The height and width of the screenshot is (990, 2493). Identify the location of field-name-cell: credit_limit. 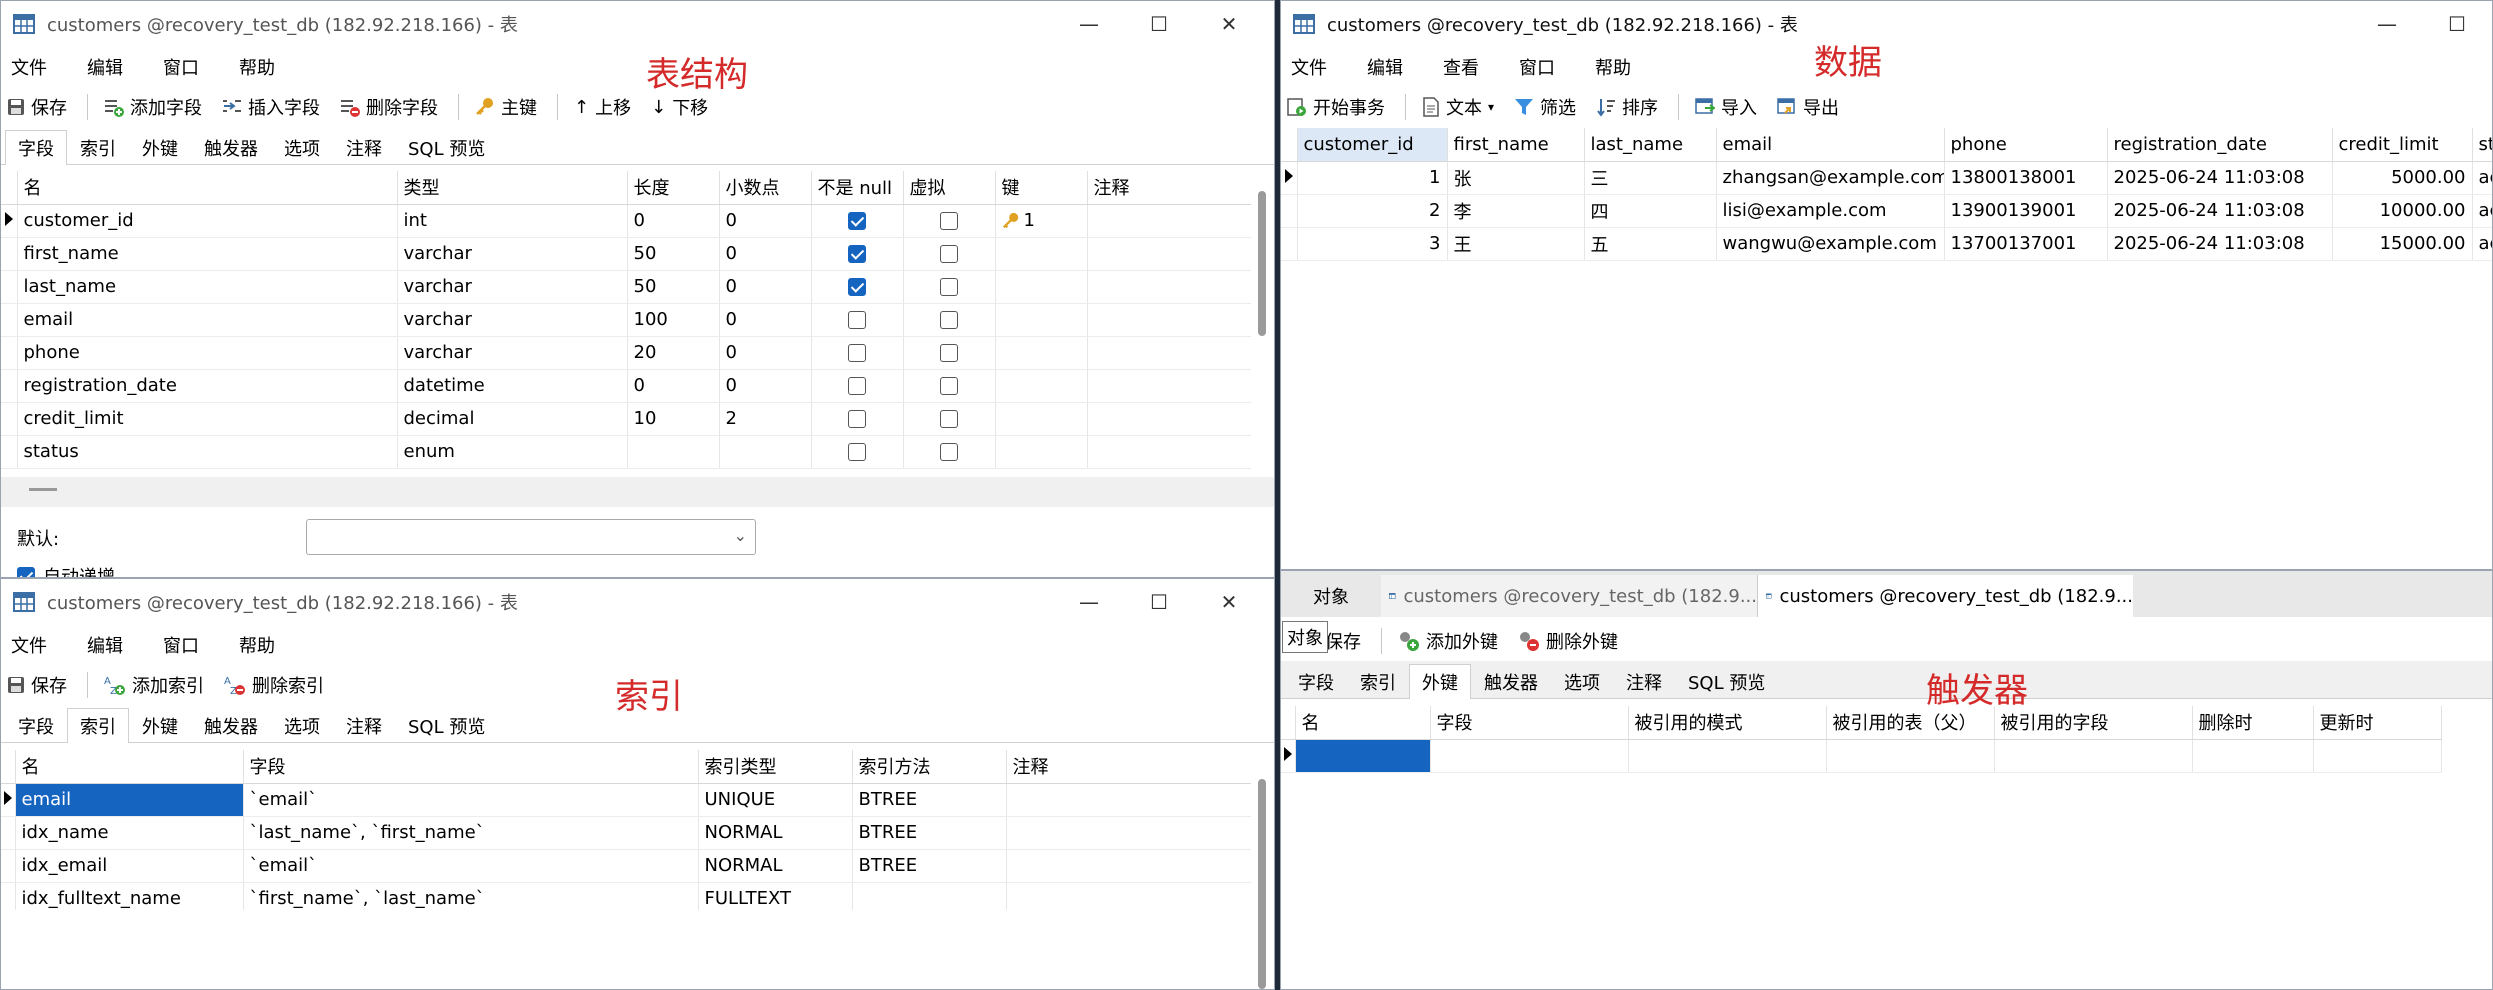
(207, 419).